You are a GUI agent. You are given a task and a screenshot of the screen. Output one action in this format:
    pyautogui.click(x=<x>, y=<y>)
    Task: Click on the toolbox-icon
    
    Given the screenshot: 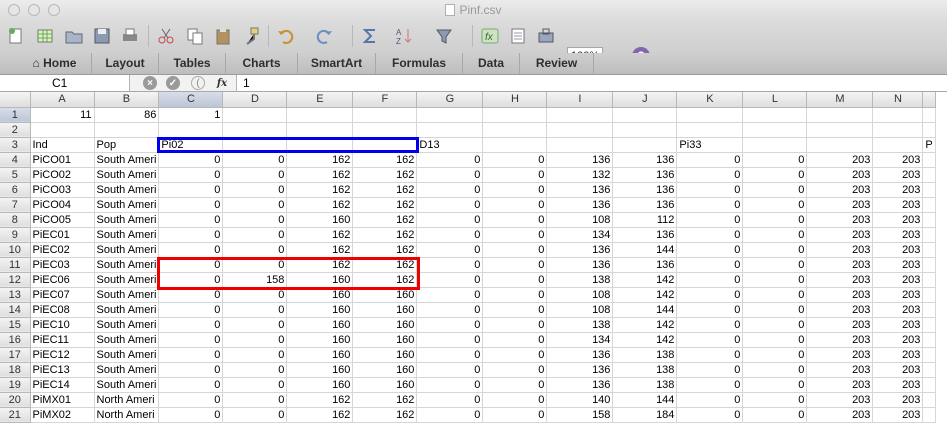 What is the action you would take?
    pyautogui.click(x=546, y=36)
    